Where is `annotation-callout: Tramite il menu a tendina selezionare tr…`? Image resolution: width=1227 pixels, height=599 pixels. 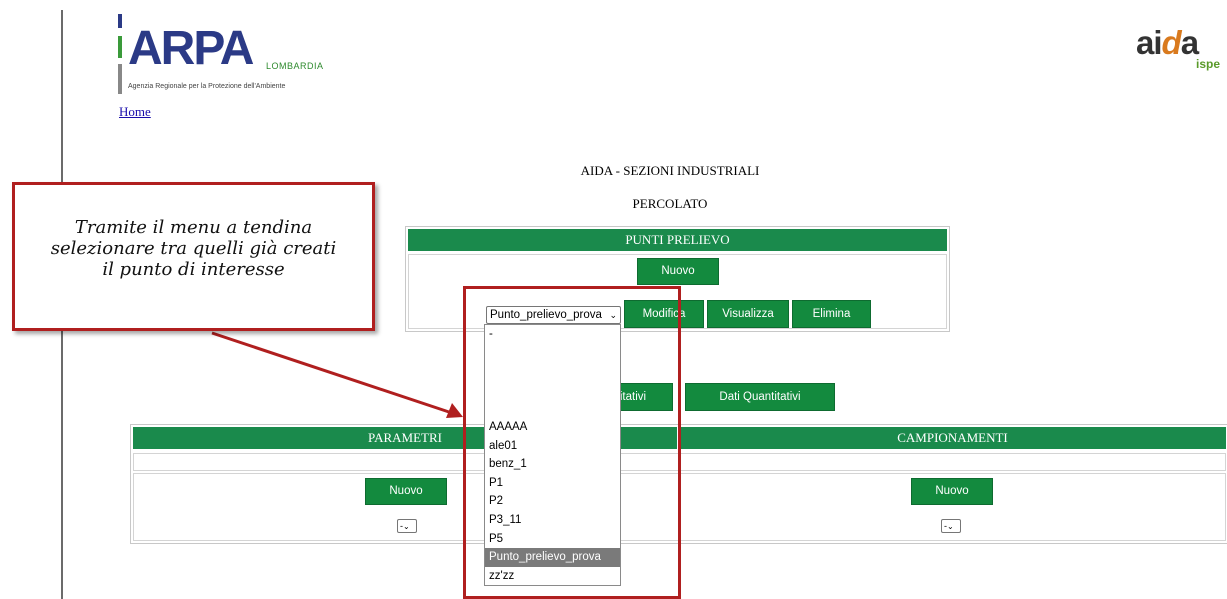
annotation-callout: Tramite il menu a tendina selezionare tr… is located at coordinates (193, 256).